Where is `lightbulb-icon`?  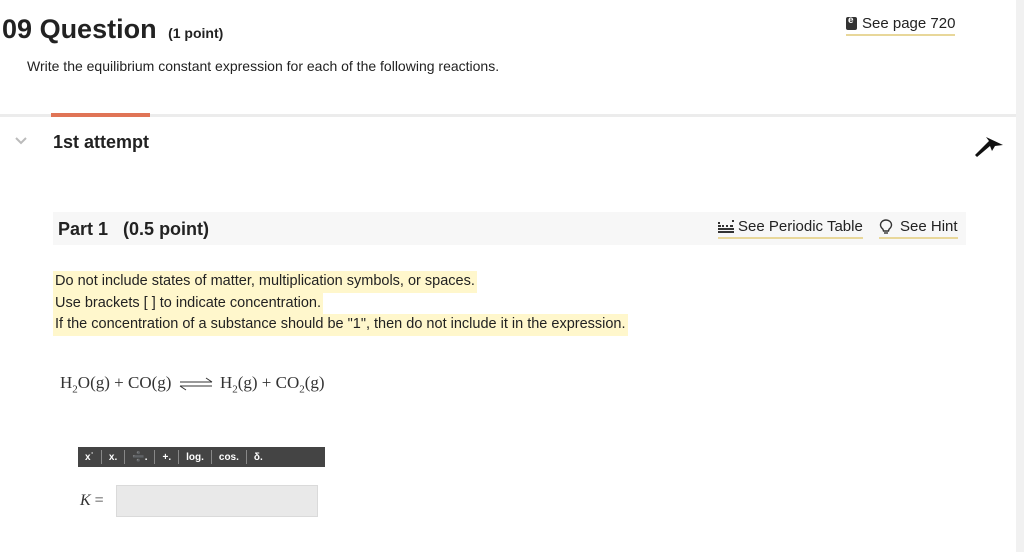 lightbulb-icon is located at coordinates (886, 226).